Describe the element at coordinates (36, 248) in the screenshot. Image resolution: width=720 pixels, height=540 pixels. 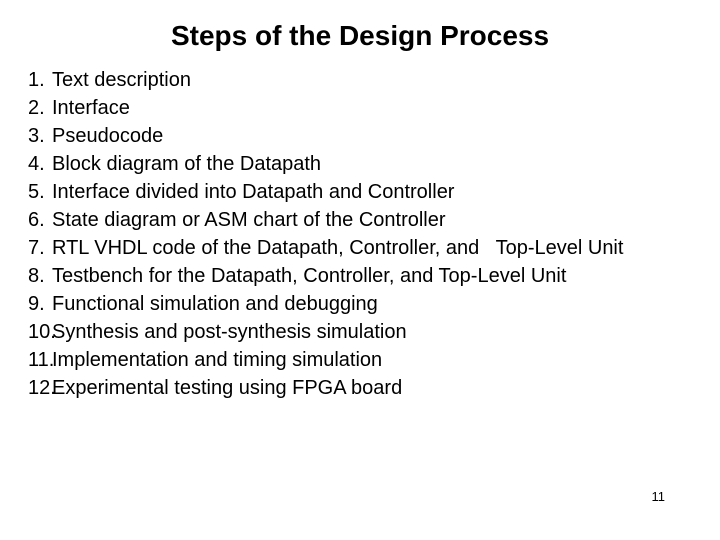
I see `list-item-number: 7.` at that location.